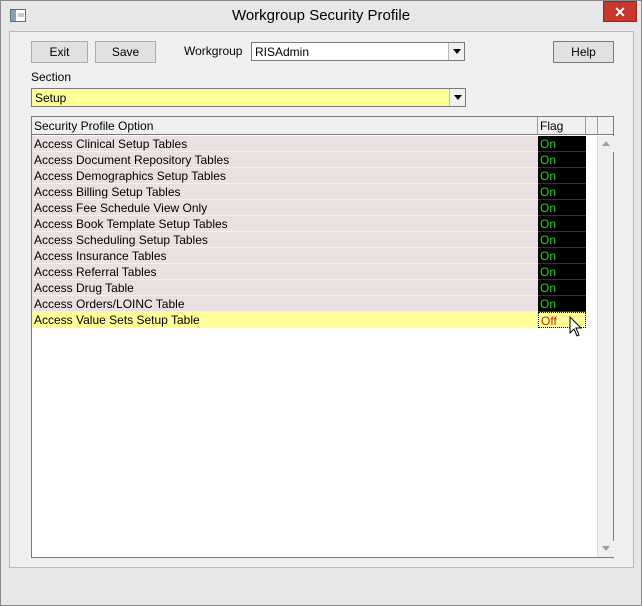 The width and height of the screenshot is (642, 606). I want to click on table-row: Access Referral Tables On, so click(314, 272).